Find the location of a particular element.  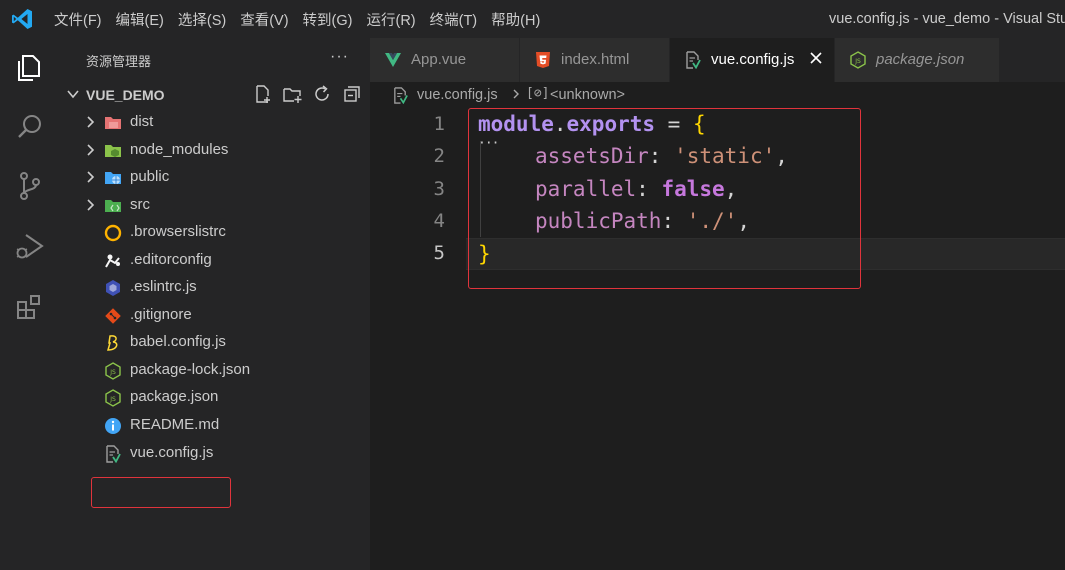

new-file-icon is located at coordinates (263, 94).